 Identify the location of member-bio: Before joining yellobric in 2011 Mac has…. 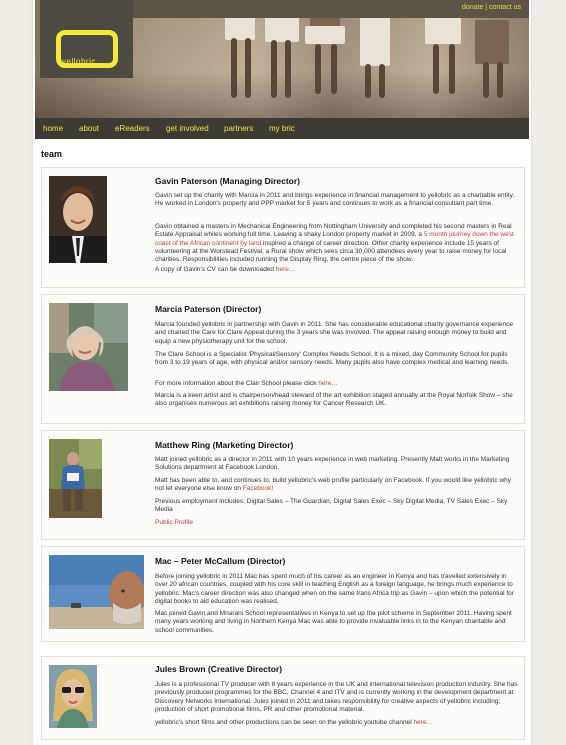
(334, 589).